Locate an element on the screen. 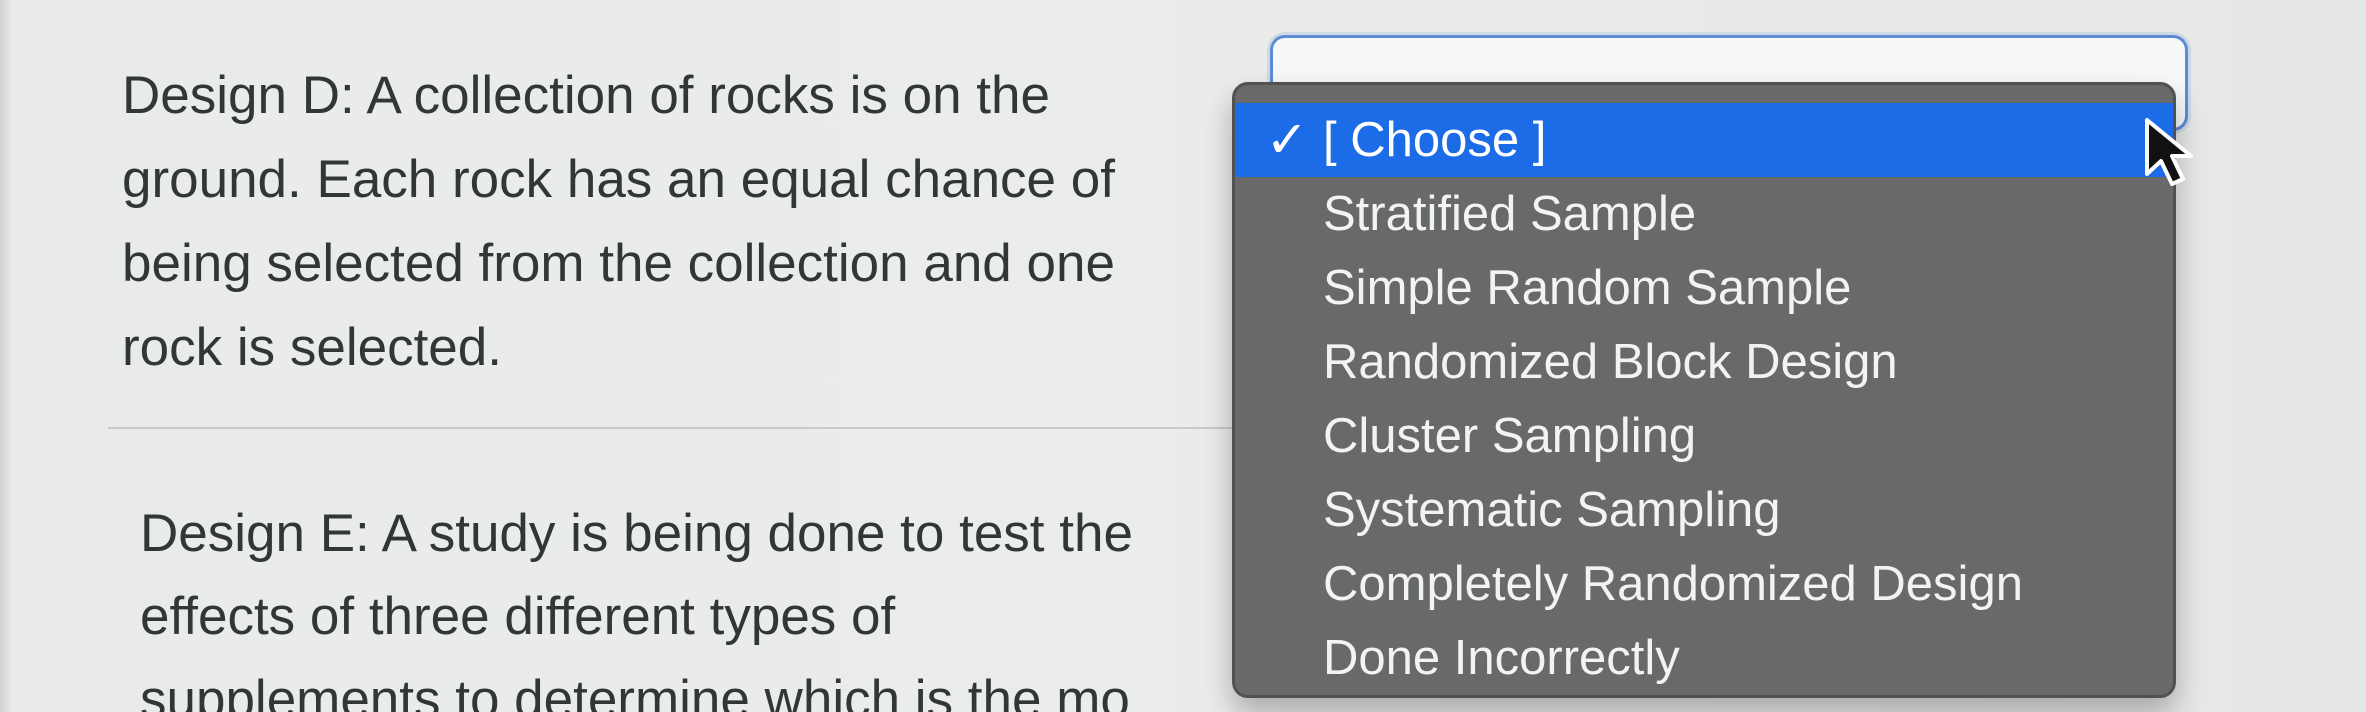  dropdown-option-label: Simple Random Sample is located at coordinates (1587, 288).